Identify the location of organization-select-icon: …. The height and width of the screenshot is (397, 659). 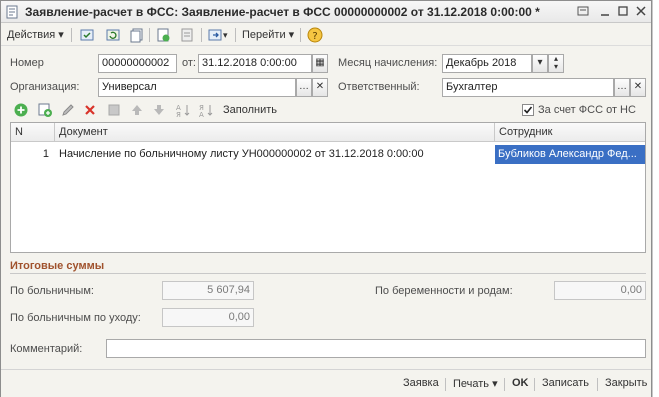
(304, 87).